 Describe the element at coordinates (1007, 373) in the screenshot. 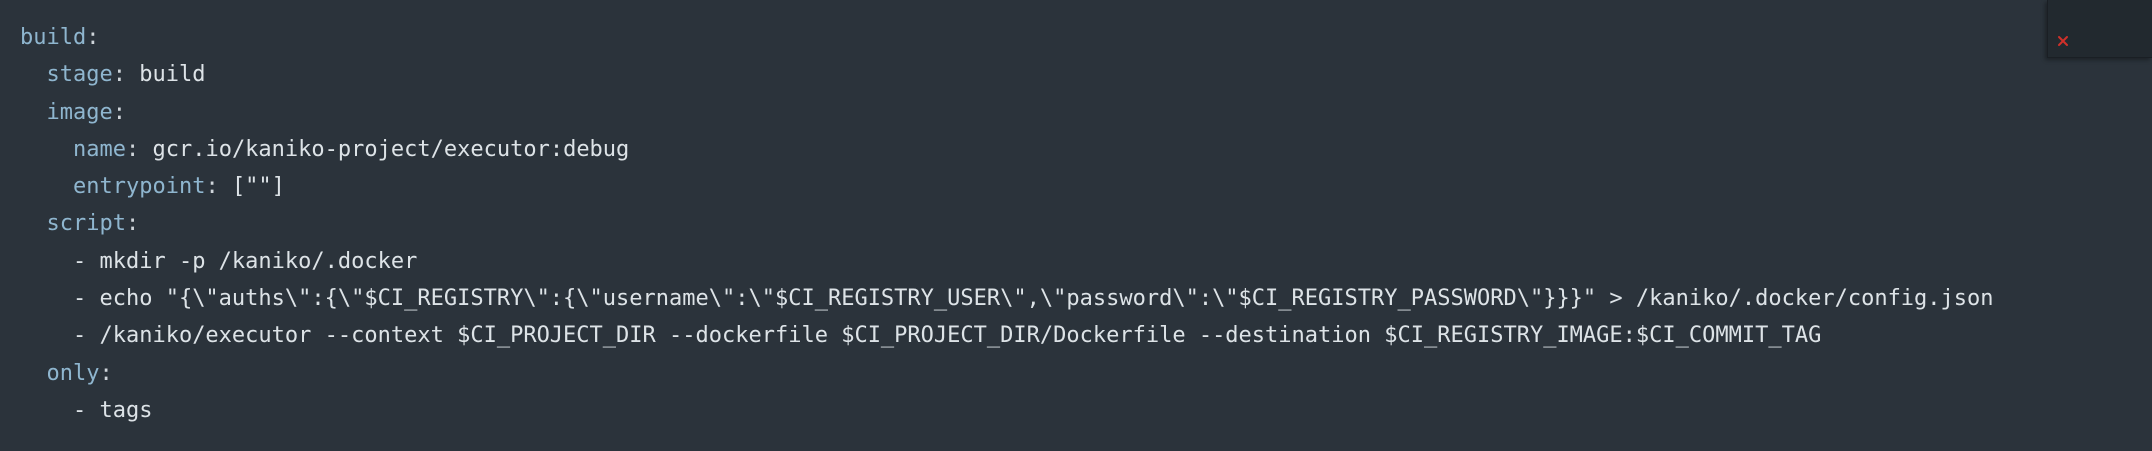

I see `code-line: only:` at that location.